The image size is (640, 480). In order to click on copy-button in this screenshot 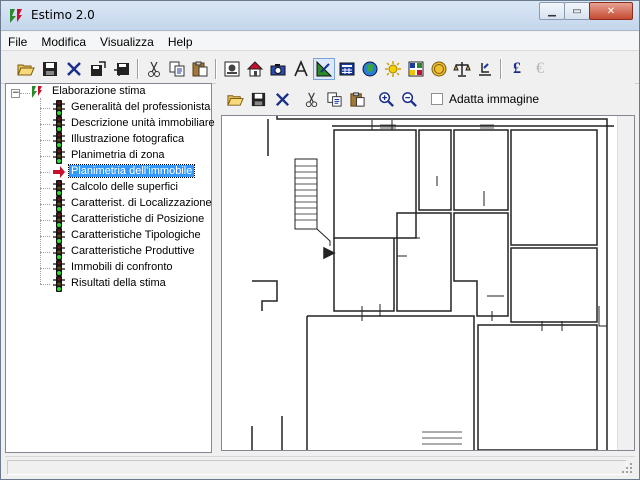, I will do `click(177, 69)`.